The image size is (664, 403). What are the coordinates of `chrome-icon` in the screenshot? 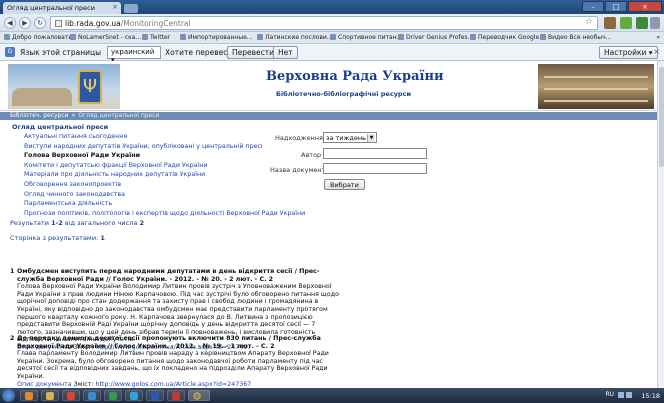 It's located at (197, 396).